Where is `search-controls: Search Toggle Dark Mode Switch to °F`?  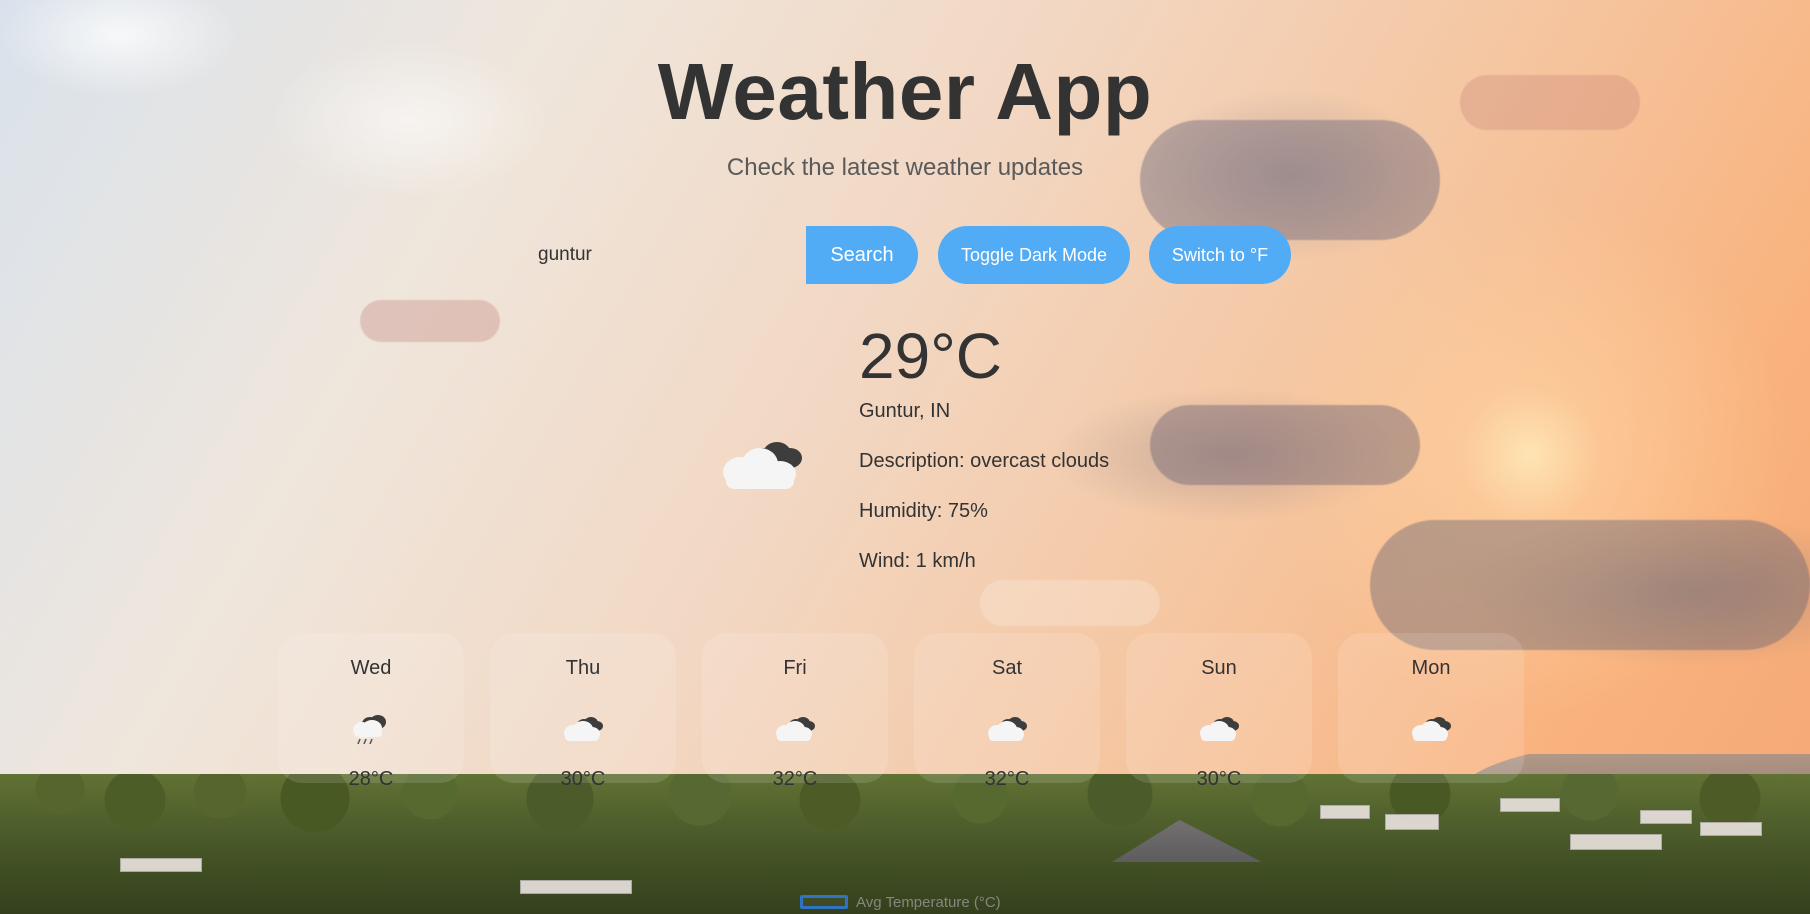 search-controls: Search Toggle Dark Mode Switch to °F is located at coordinates (923, 255).